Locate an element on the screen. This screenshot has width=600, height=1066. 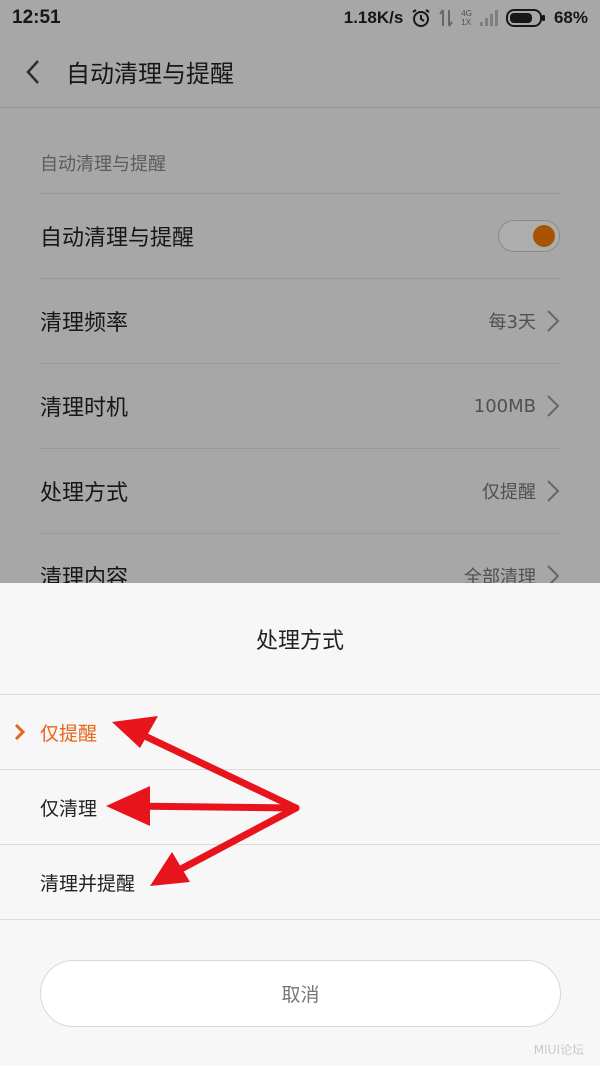
selected-chevron-icon is located at coordinates (20, 732).